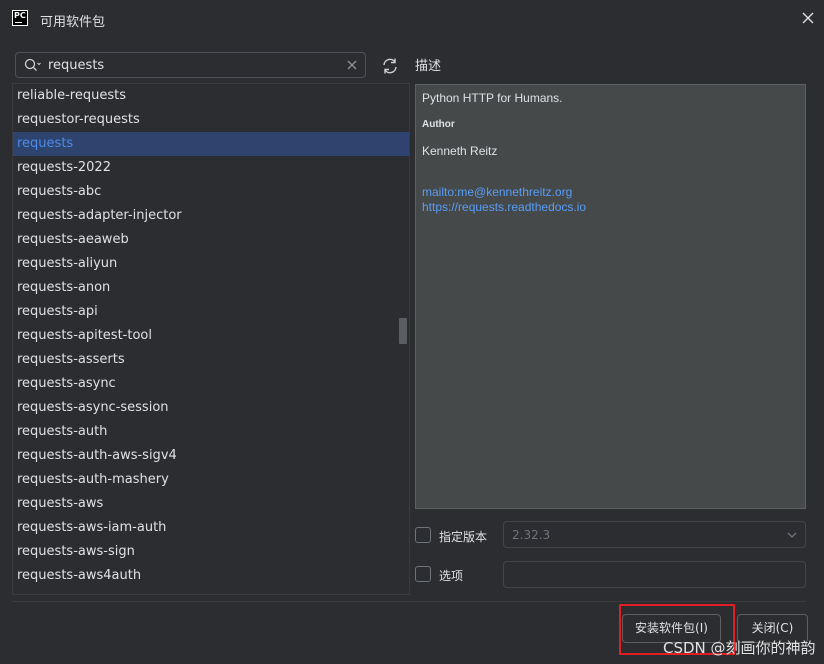  I want to click on package-list-item: requests-api, so click(211, 312).